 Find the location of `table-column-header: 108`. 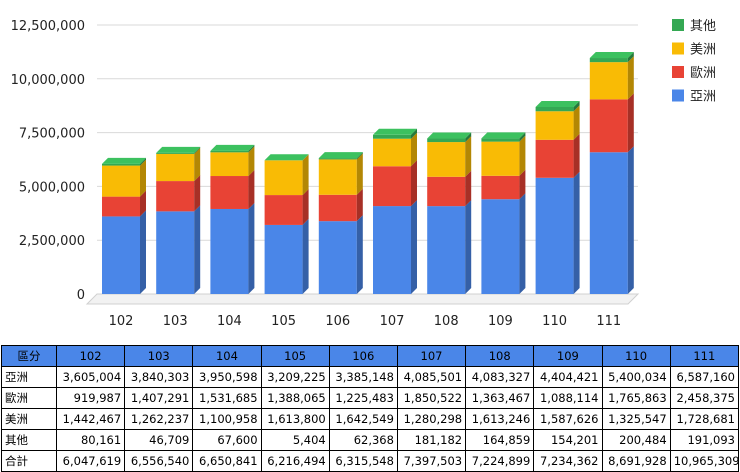

table-column-header: 108 is located at coordinates (500, 356).